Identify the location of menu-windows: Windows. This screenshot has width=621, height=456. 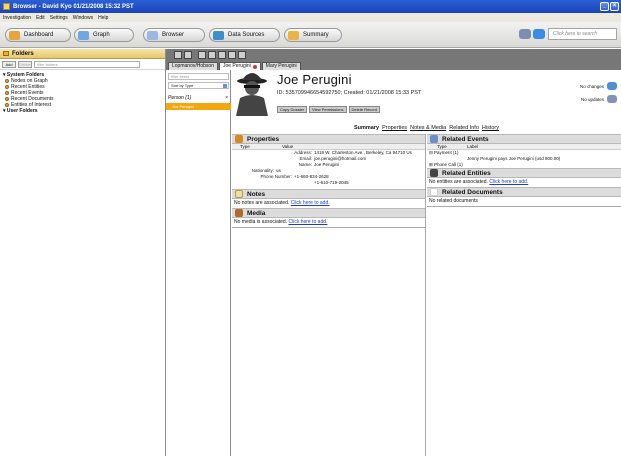
(83, 18).